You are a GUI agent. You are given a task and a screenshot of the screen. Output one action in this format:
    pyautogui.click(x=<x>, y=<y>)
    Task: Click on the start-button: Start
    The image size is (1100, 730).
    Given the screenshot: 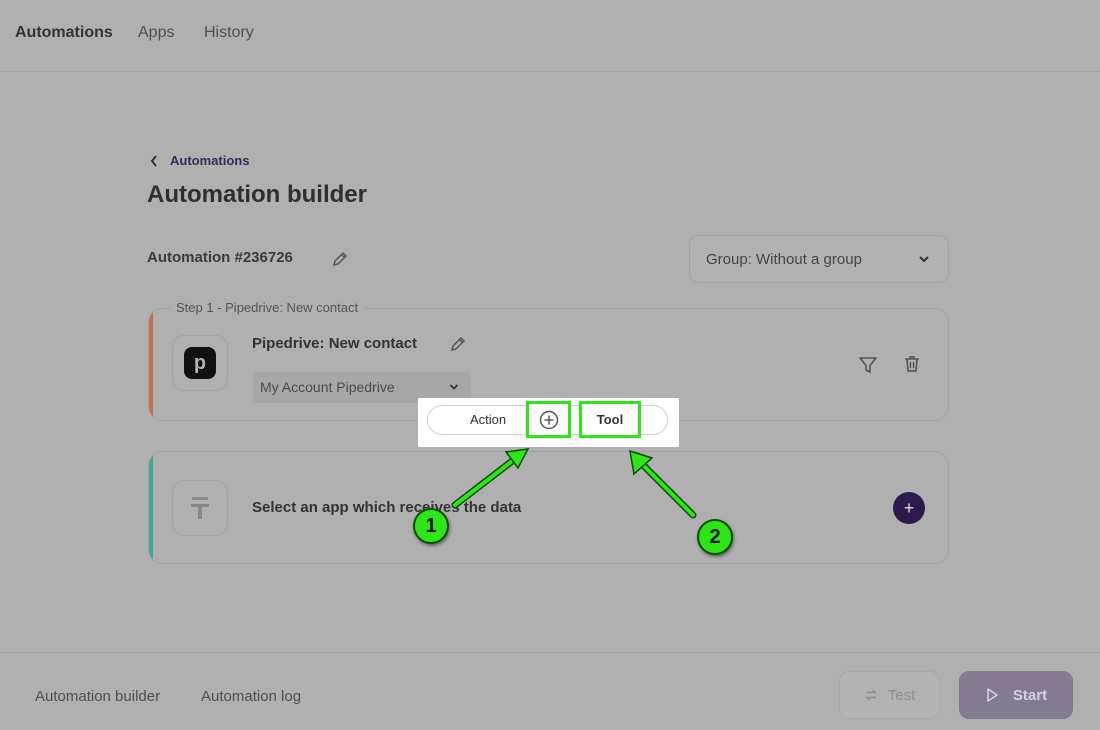 What is the action you would take?
    pyautogui.click(x=1016, y=695)
    